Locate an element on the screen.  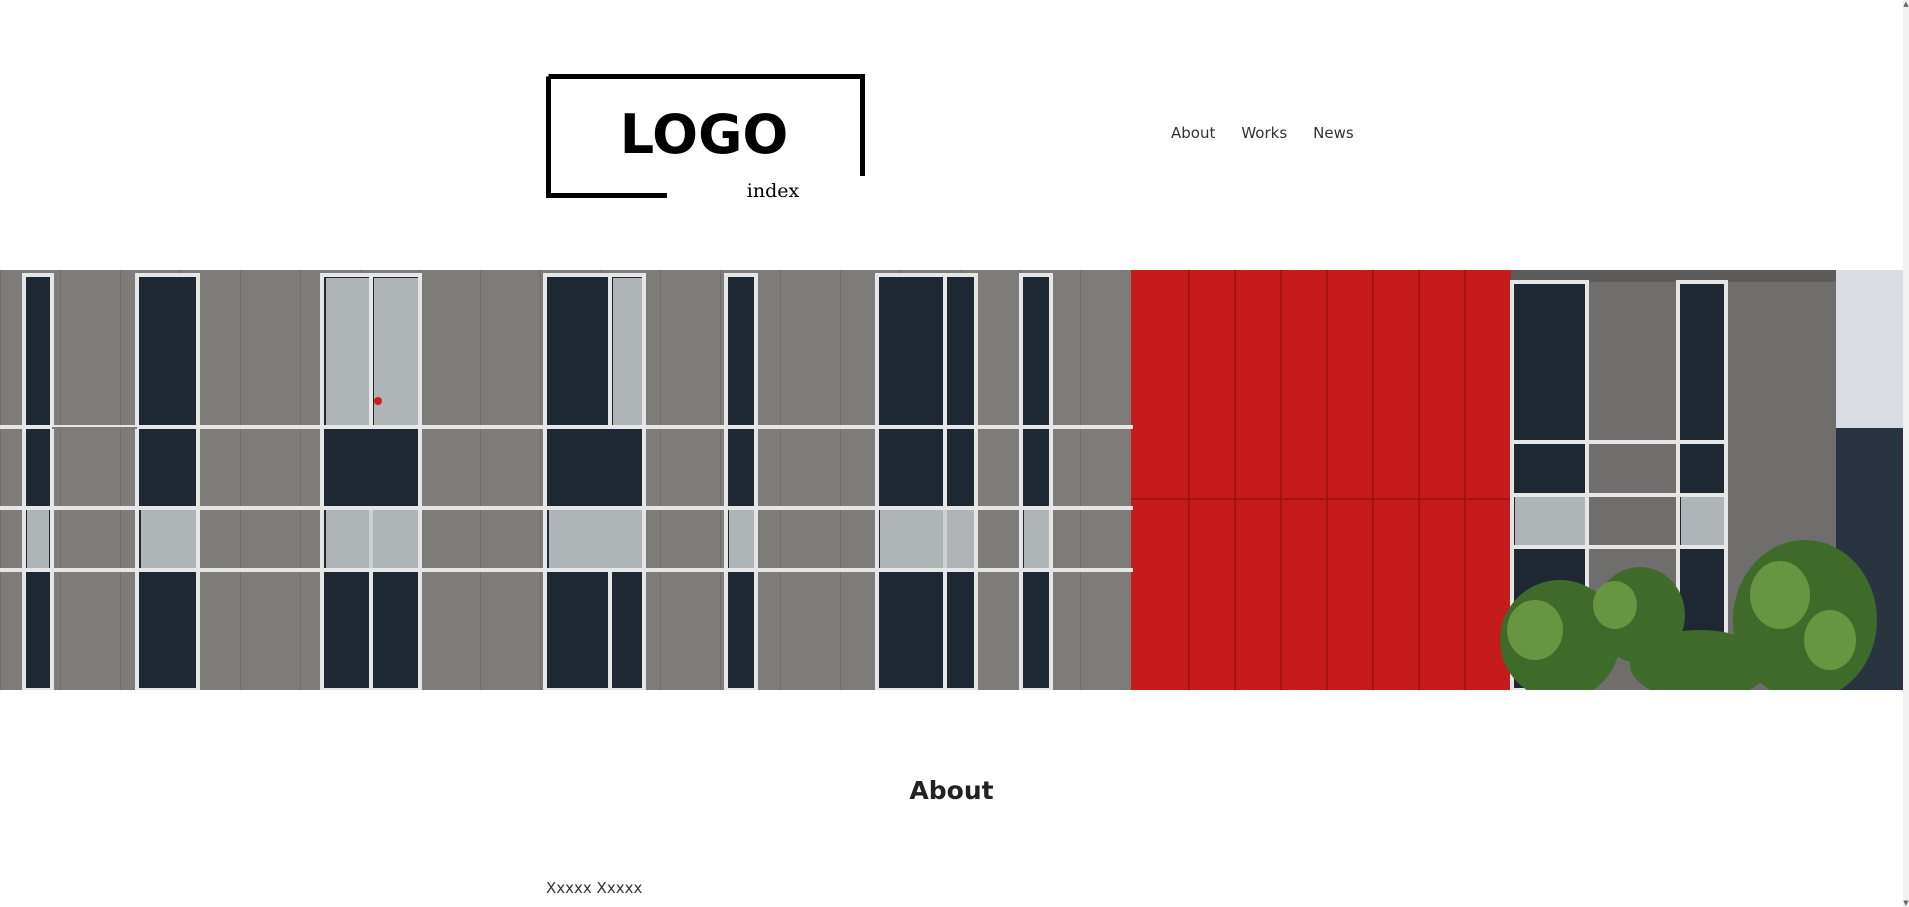
scroll-up-icon: ▲ is located at coordinates (1906, 4).